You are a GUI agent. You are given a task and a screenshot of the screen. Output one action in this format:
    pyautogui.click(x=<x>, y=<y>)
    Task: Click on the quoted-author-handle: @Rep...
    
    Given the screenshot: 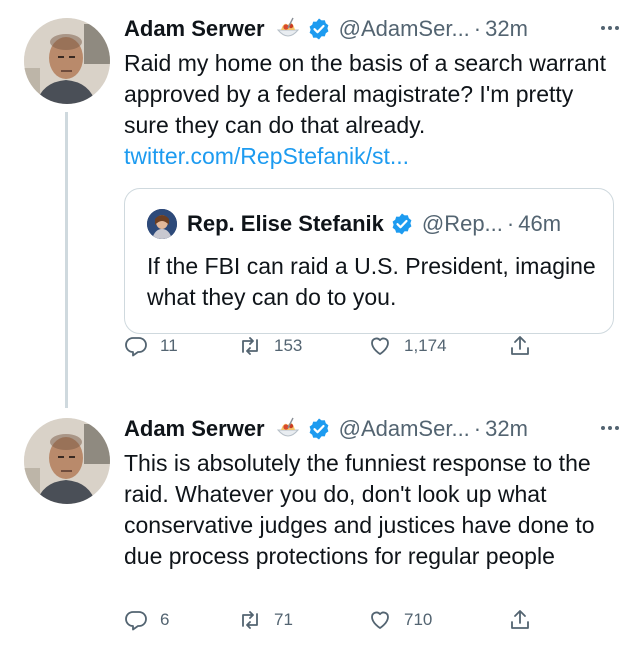 What is the action you would take?
    pyautogui.click(x=462, y=224)
    